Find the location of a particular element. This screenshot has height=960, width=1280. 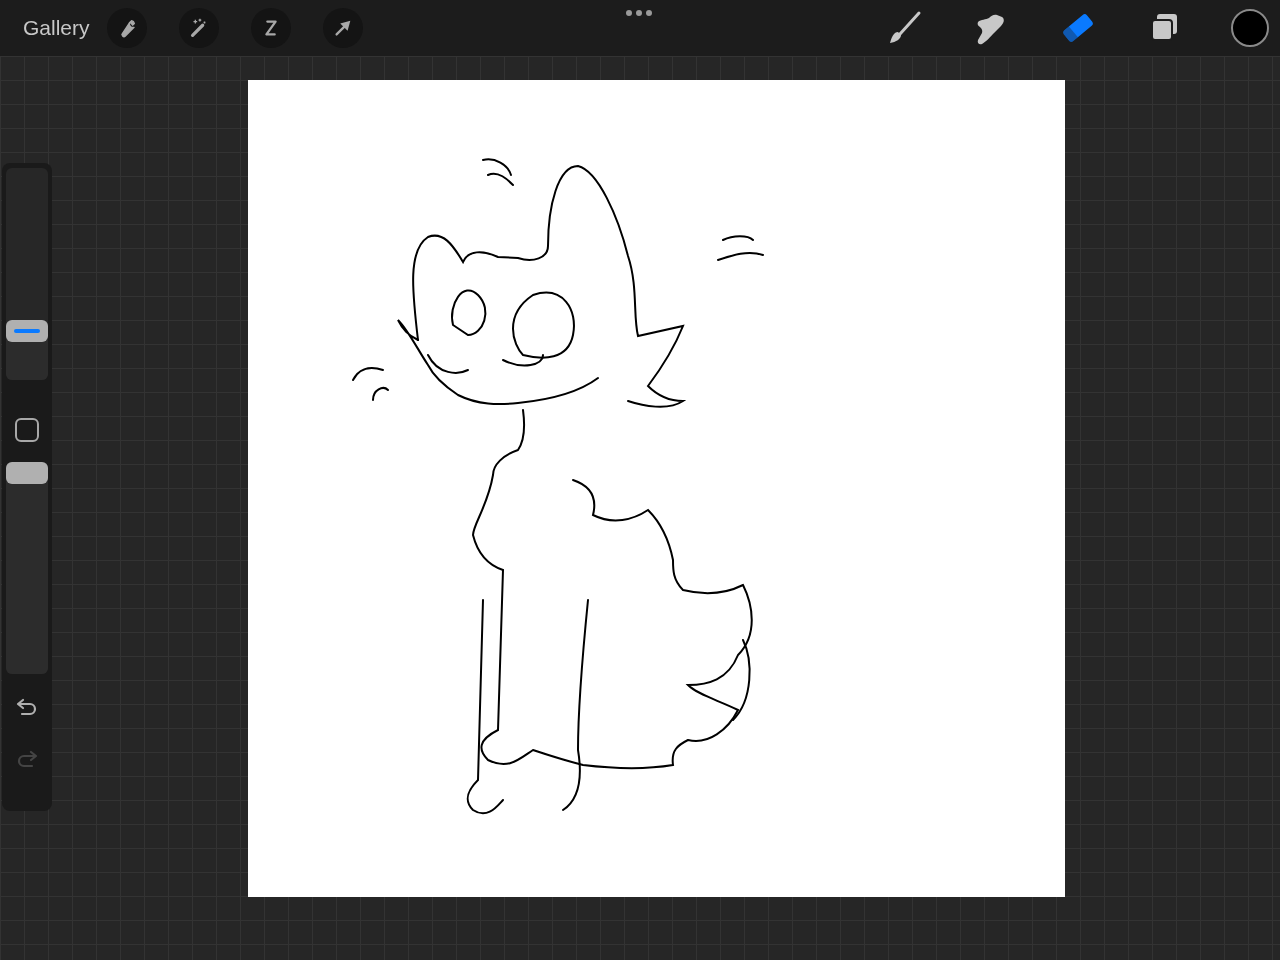

wand-button is located at coordinates (198, 28).